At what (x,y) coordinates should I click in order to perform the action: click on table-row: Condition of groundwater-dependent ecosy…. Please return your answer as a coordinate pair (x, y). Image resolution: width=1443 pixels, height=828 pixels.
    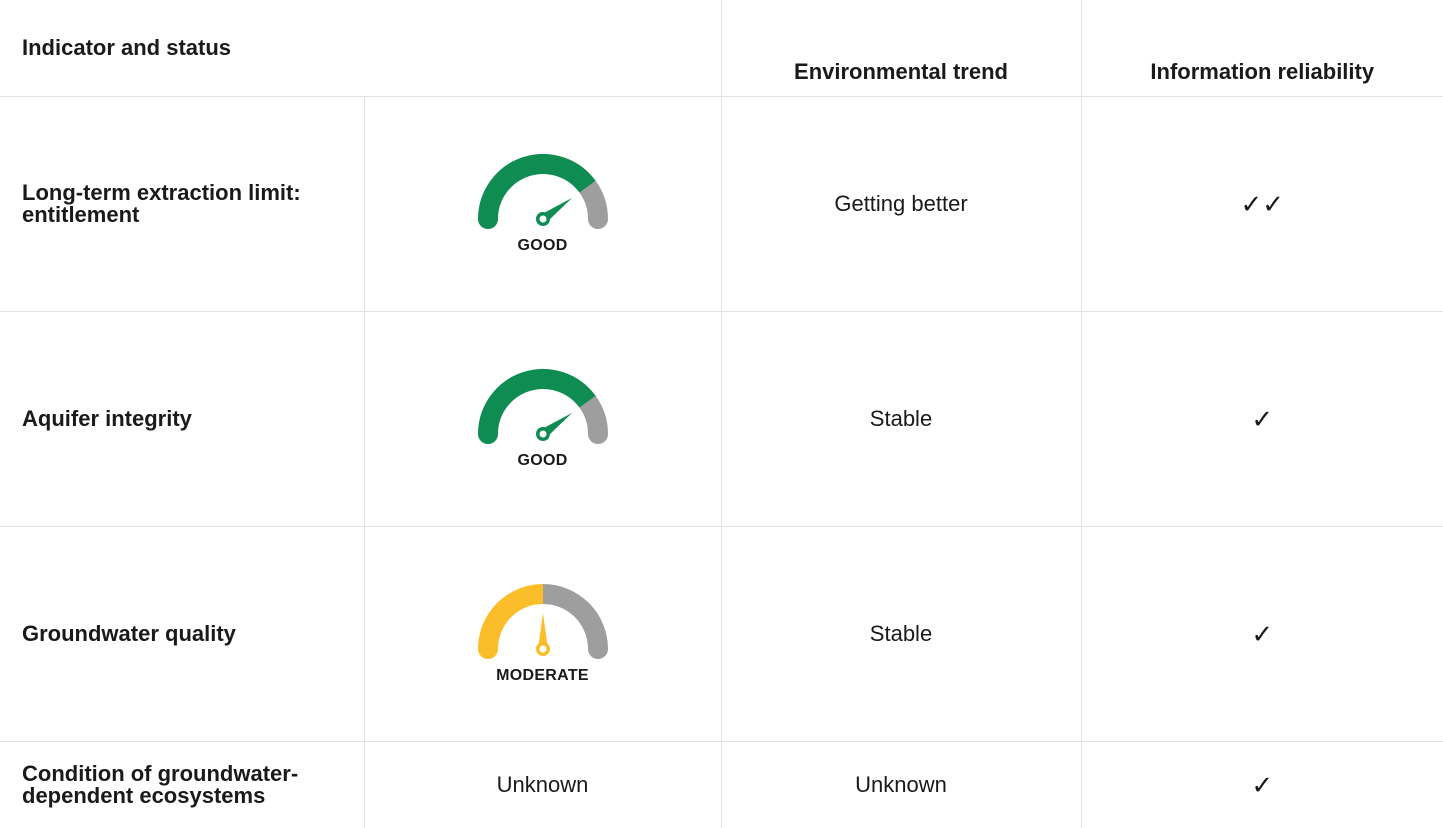
    Looking at the image, I should click on (721, 785).